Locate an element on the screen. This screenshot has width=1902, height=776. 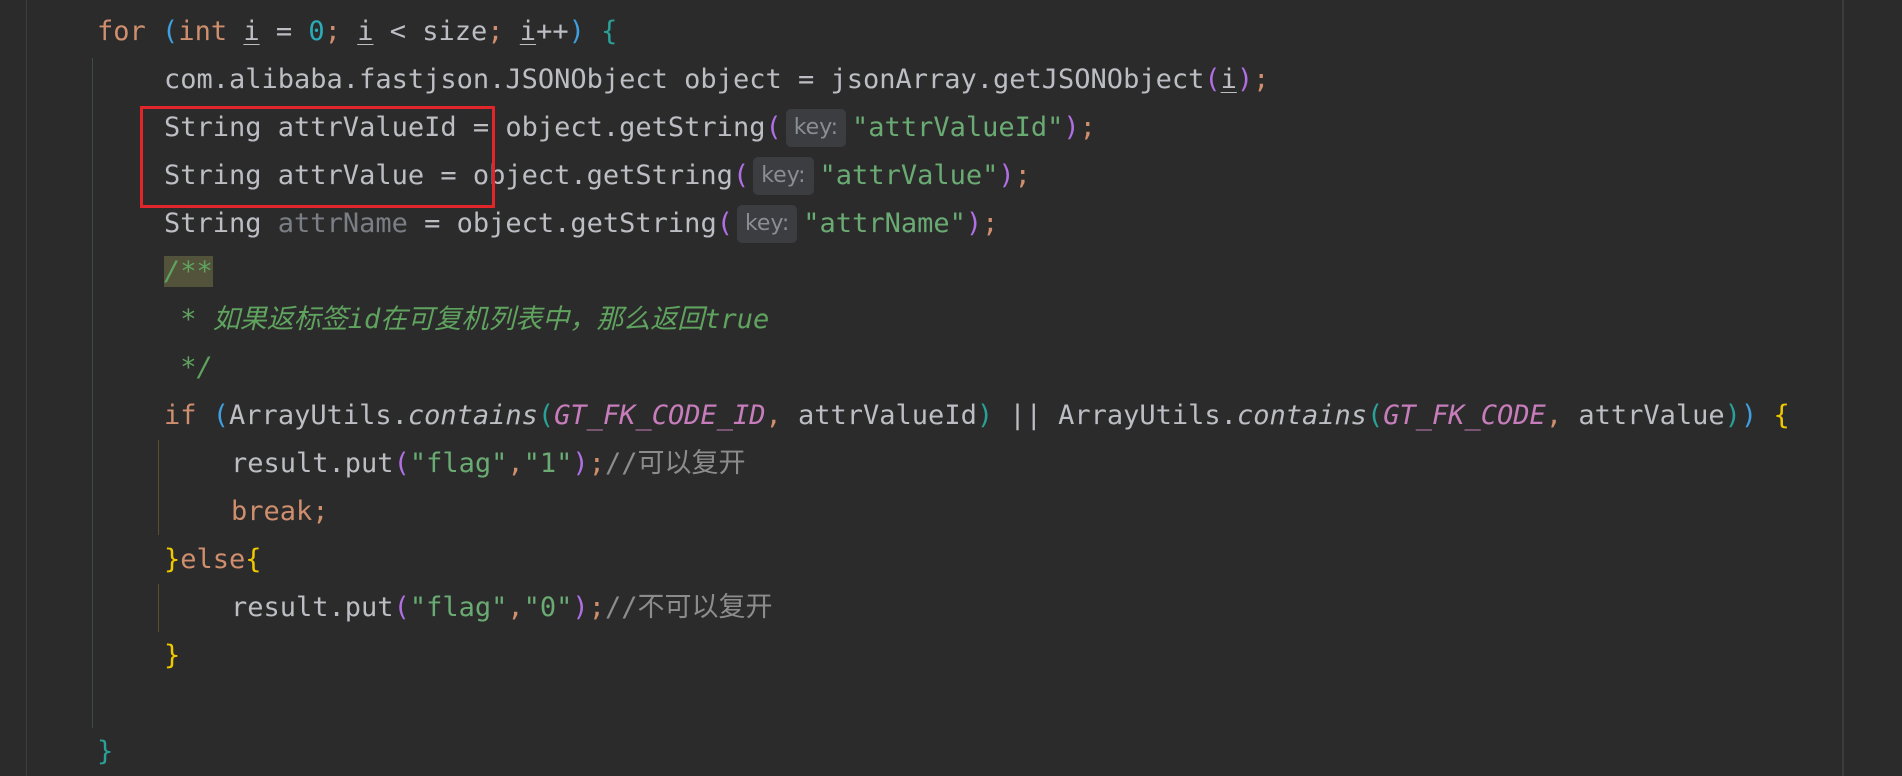
code-line-put-flag-1: result.put("flag","1");//可以复开 is located at coordinates (488, 464).